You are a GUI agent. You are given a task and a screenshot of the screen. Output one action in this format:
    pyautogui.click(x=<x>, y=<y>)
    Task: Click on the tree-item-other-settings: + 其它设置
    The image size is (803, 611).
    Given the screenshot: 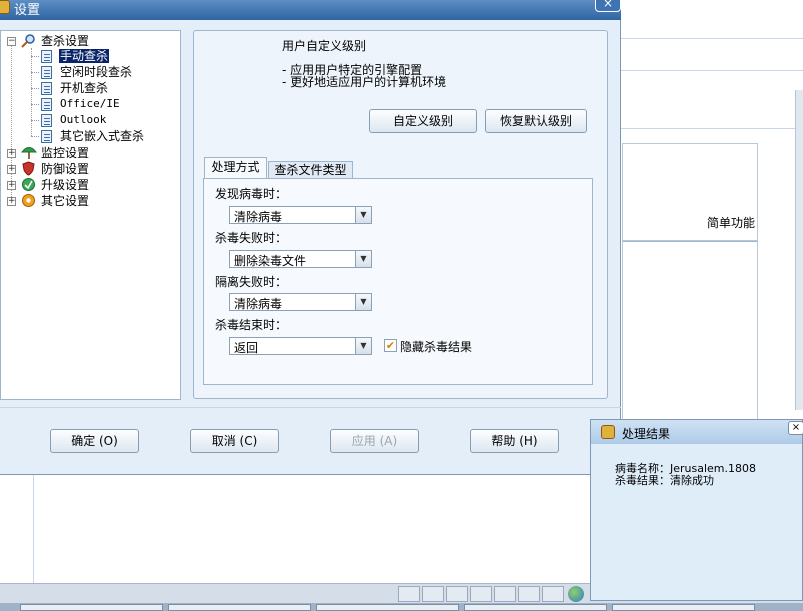 What is the action you would take?
    pyautogui.click(x=91, y=201)
    